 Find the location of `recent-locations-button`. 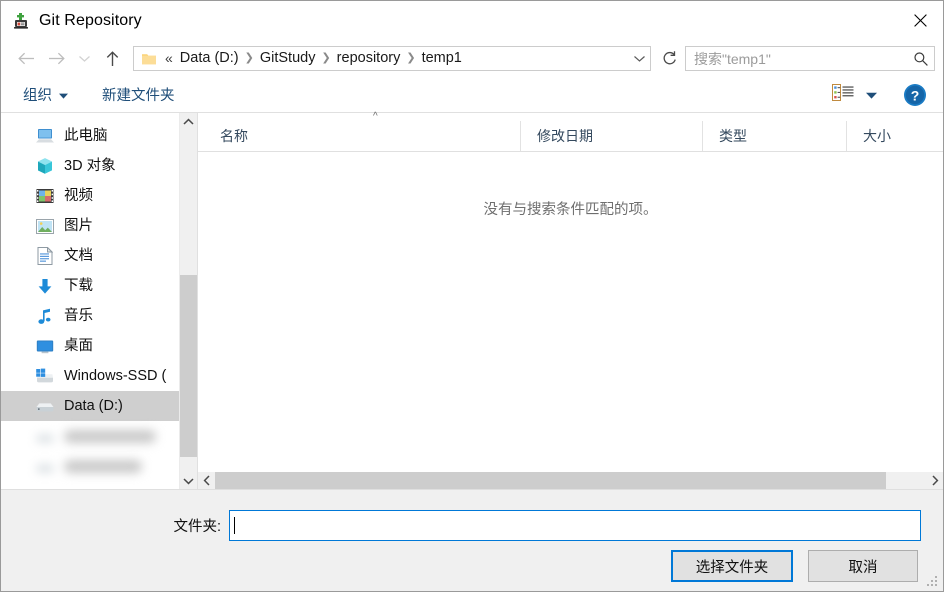

recent-locations-button is located at coordinates (84, 59).